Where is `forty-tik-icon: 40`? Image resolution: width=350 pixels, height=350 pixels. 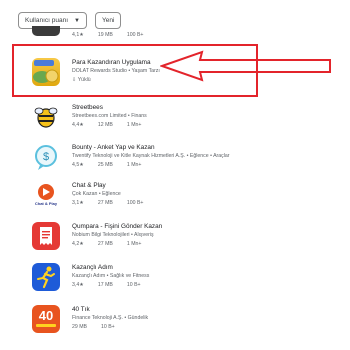 forty-tik-icon: 40 is located at coordinates (46, 319).